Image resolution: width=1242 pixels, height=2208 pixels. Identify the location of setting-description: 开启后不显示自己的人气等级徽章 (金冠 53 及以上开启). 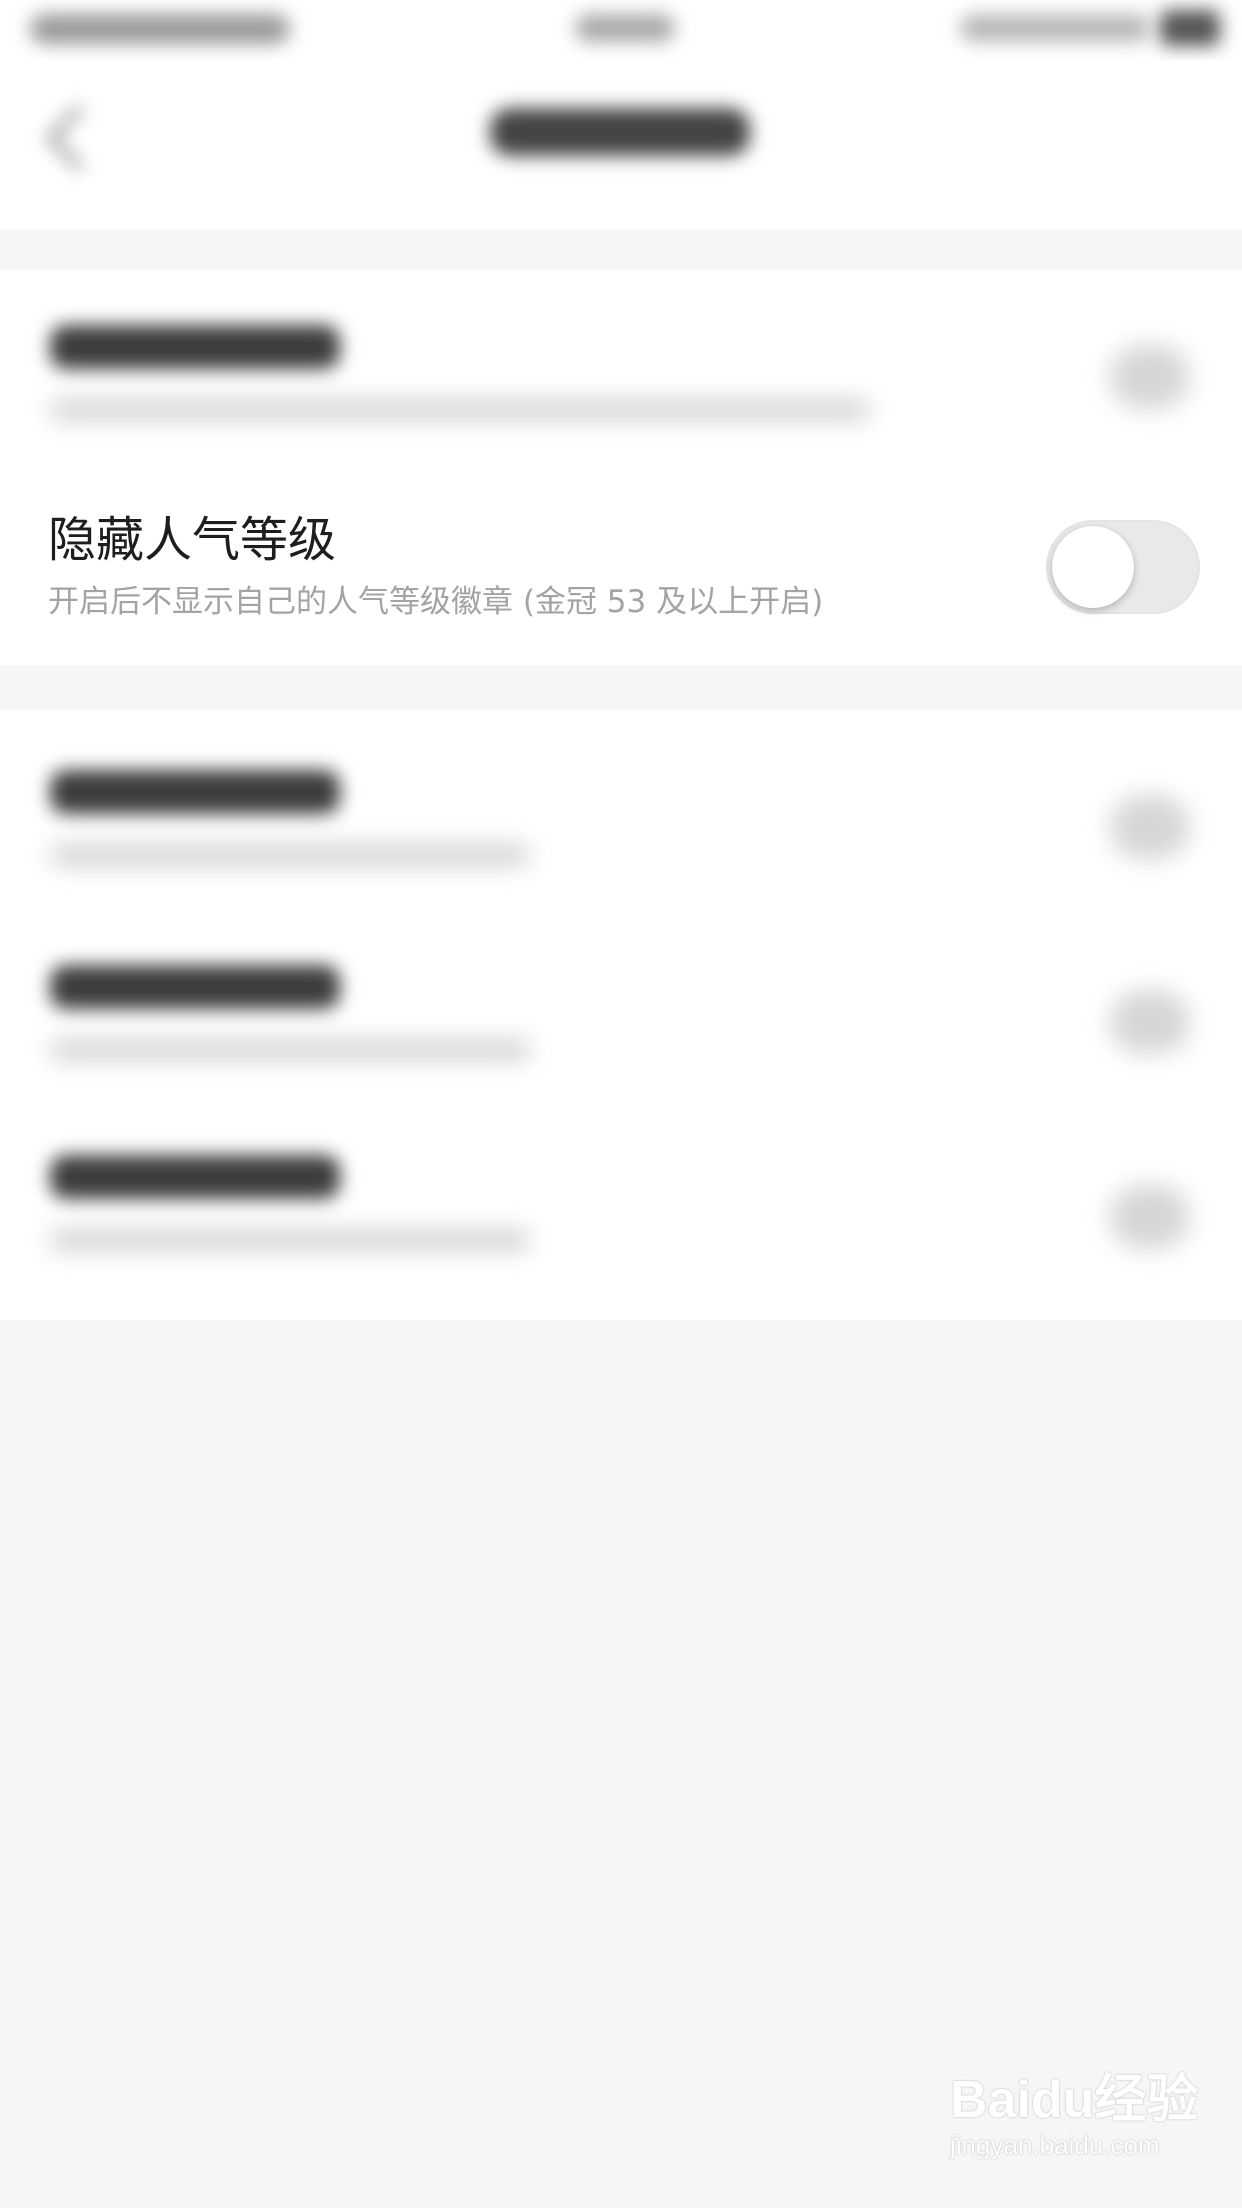
(436, 602).